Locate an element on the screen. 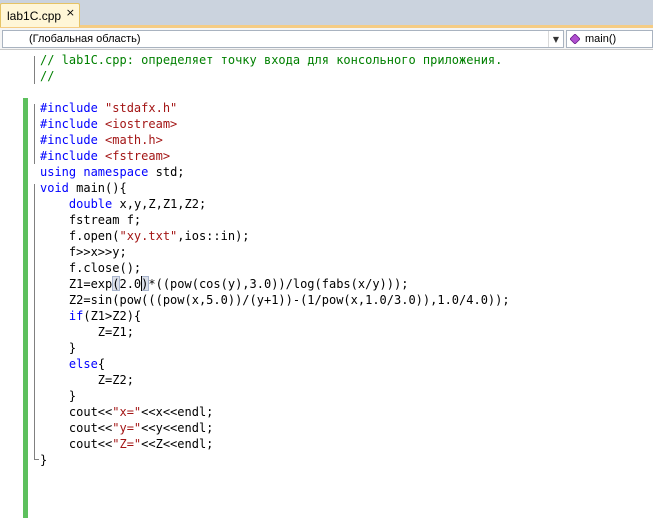 This screenshot has height=518, width=653. code-line: fstream f; is located at coordinates (90, 220).